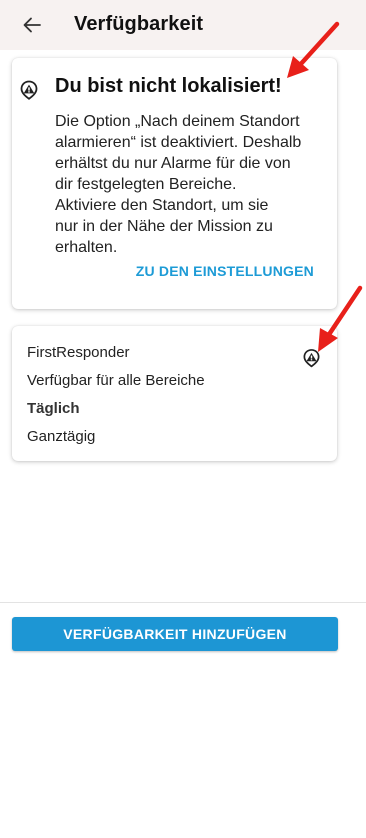 The width and height of the screenshot is (366, 838). What do you see at coordinates (225, 271) in the screenshot?
I see `go-to-settings-link: ZU DEN EINSTELLUNGEN` at bounding box center [225, 271].